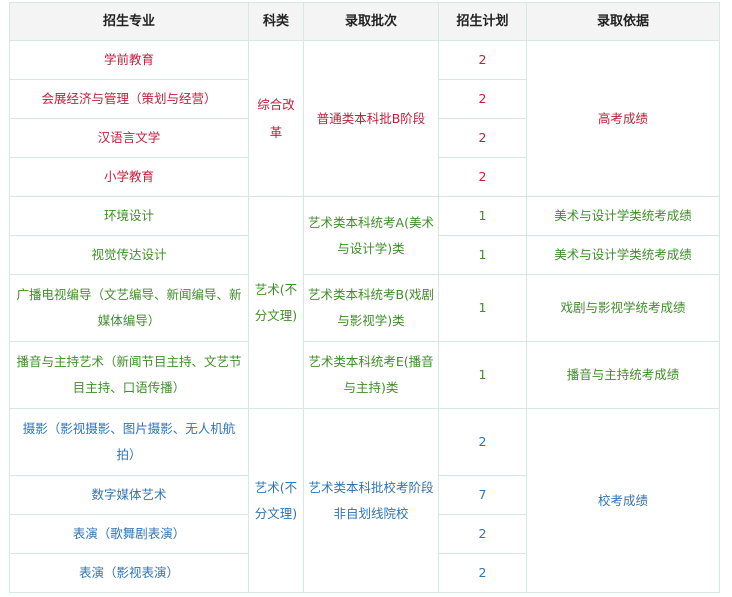  I want to click on major-name: 播音与主持艺术（新闻节目主持、文艺节目主持、口语传播）, so click(129, 375).